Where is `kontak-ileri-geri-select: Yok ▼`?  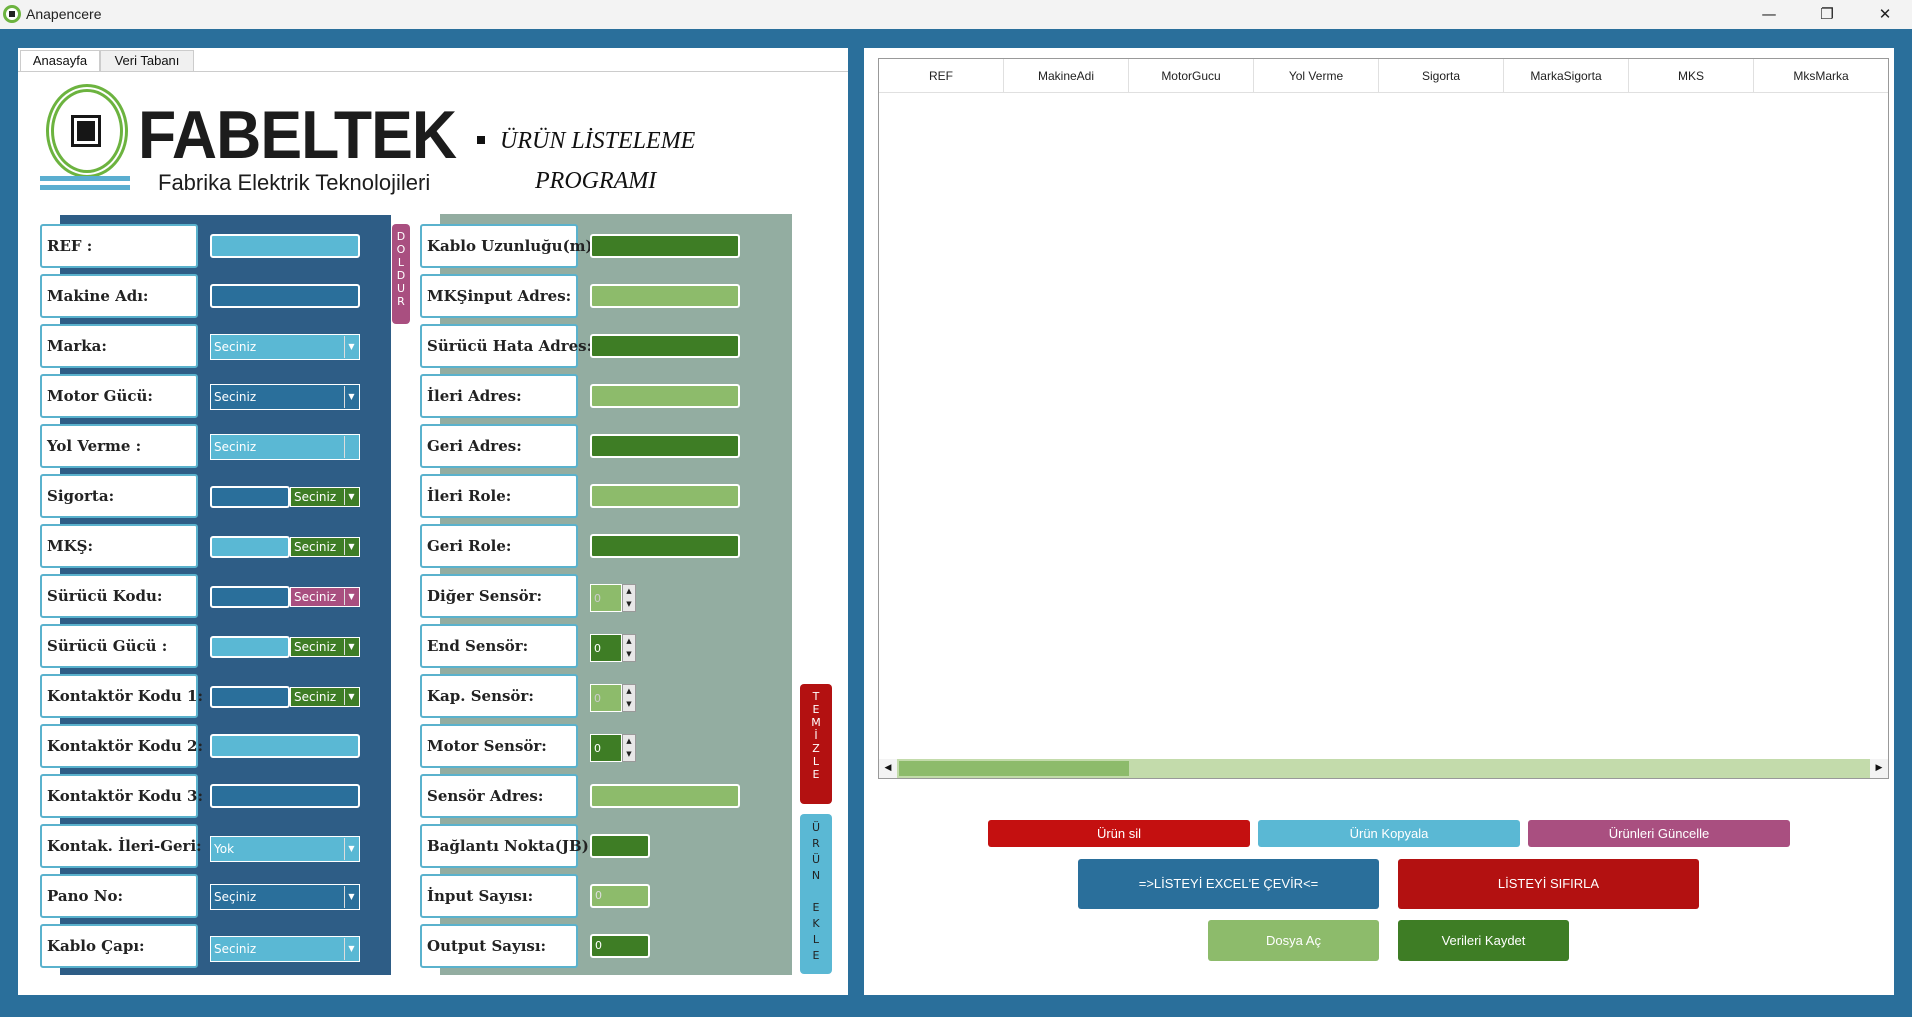
kontak-ileri-geri-select: Yok ▼ is located at coordinates (285, 849).